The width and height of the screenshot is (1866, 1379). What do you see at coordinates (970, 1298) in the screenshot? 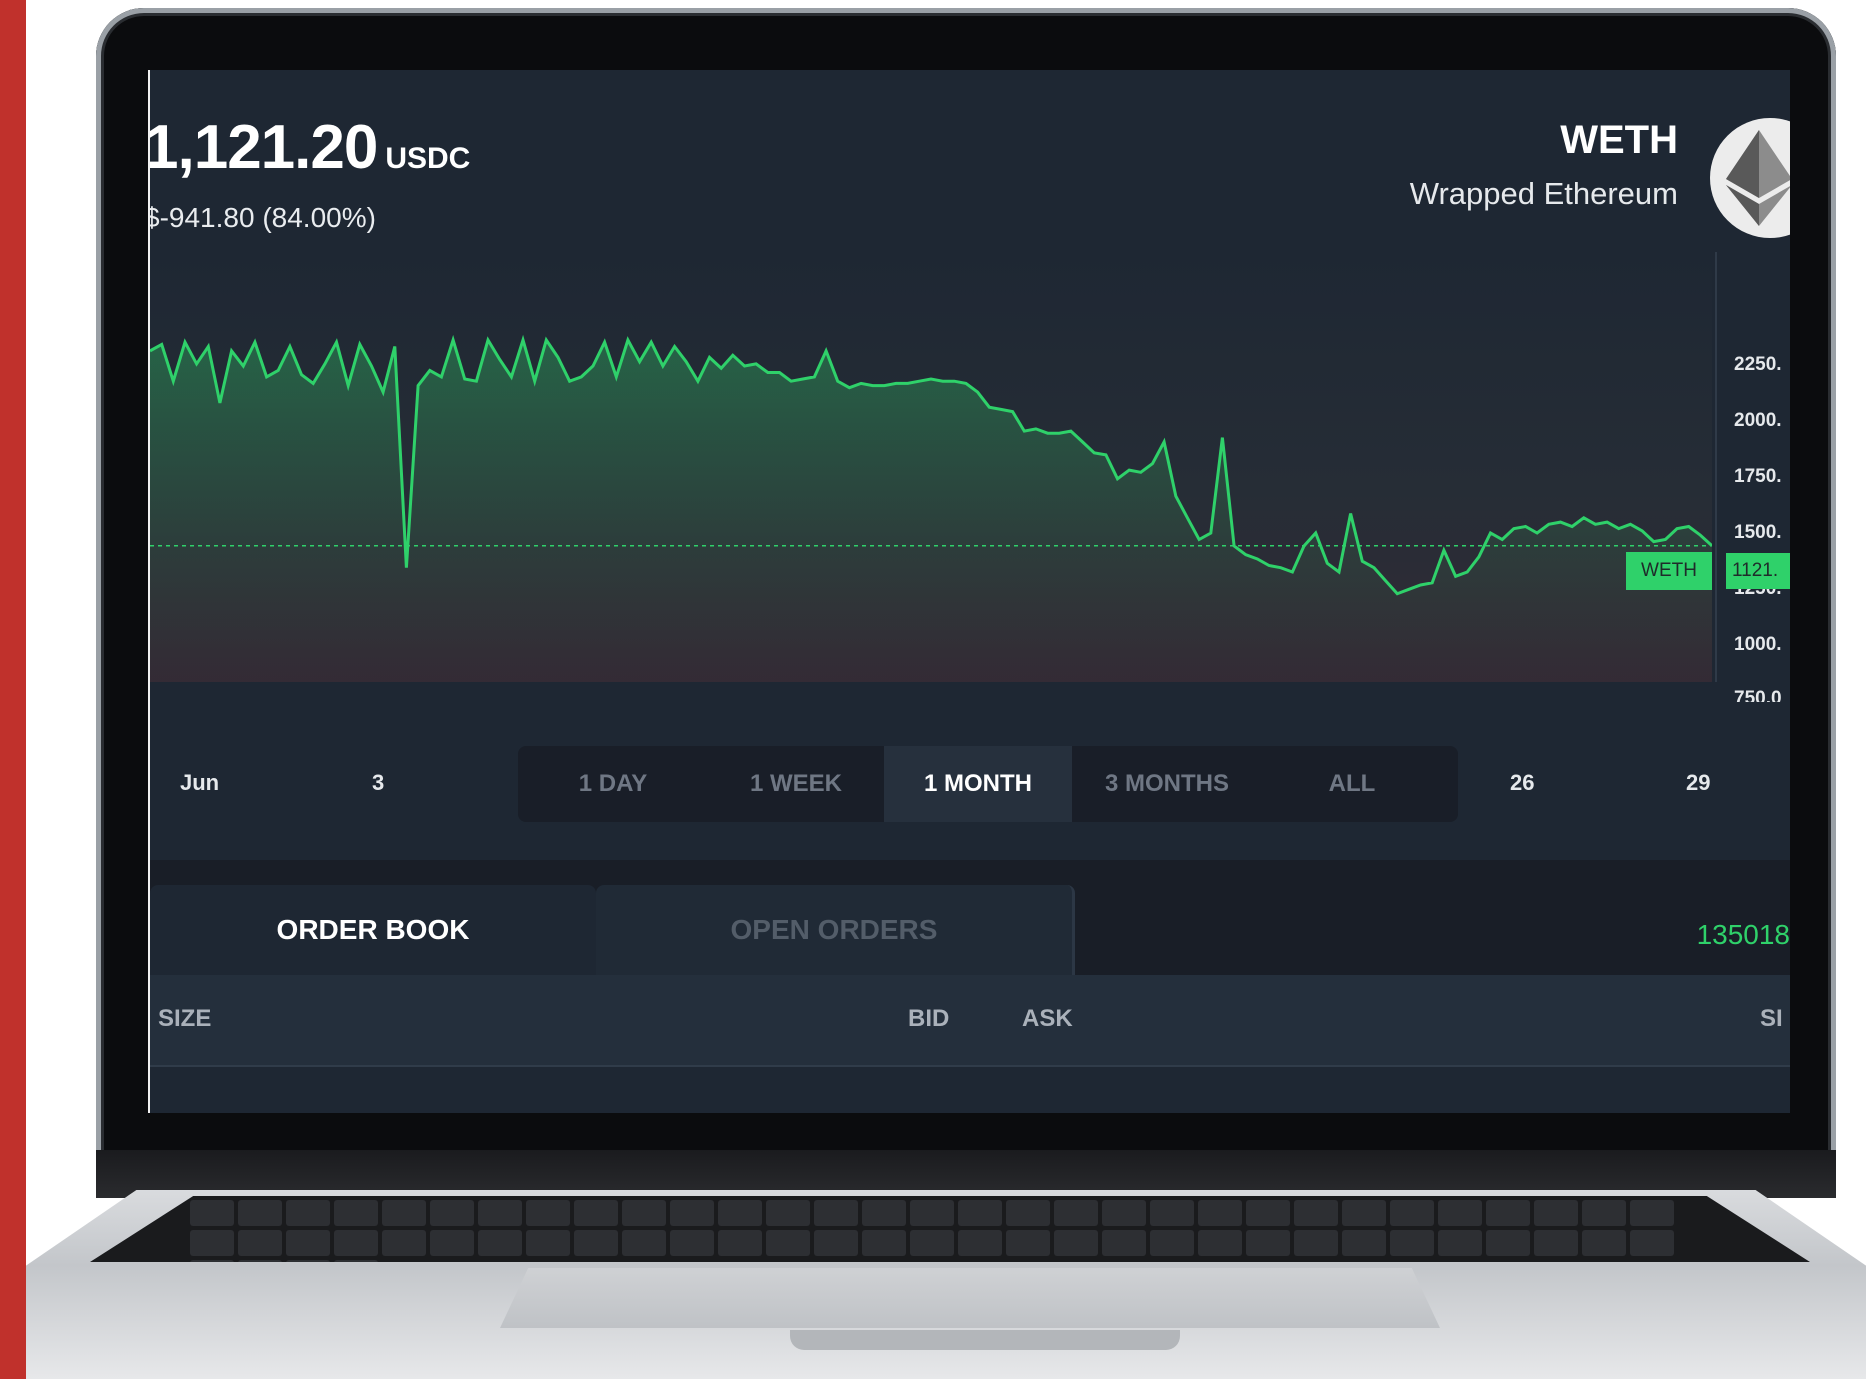
I see `laptop-trackpad` at bounding box center [970, 1298].